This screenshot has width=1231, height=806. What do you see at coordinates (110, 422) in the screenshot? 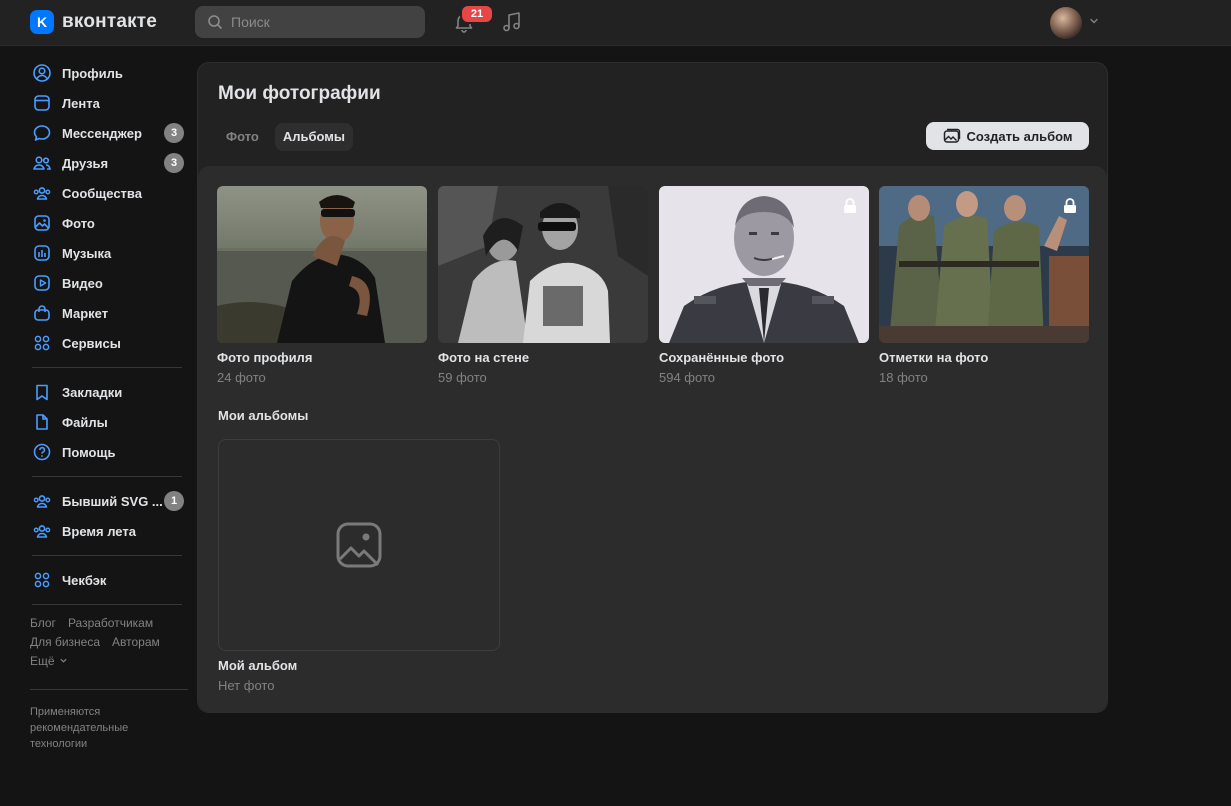
I see `sidebar-item-files: Файлы` at bounding box center [110, 422].